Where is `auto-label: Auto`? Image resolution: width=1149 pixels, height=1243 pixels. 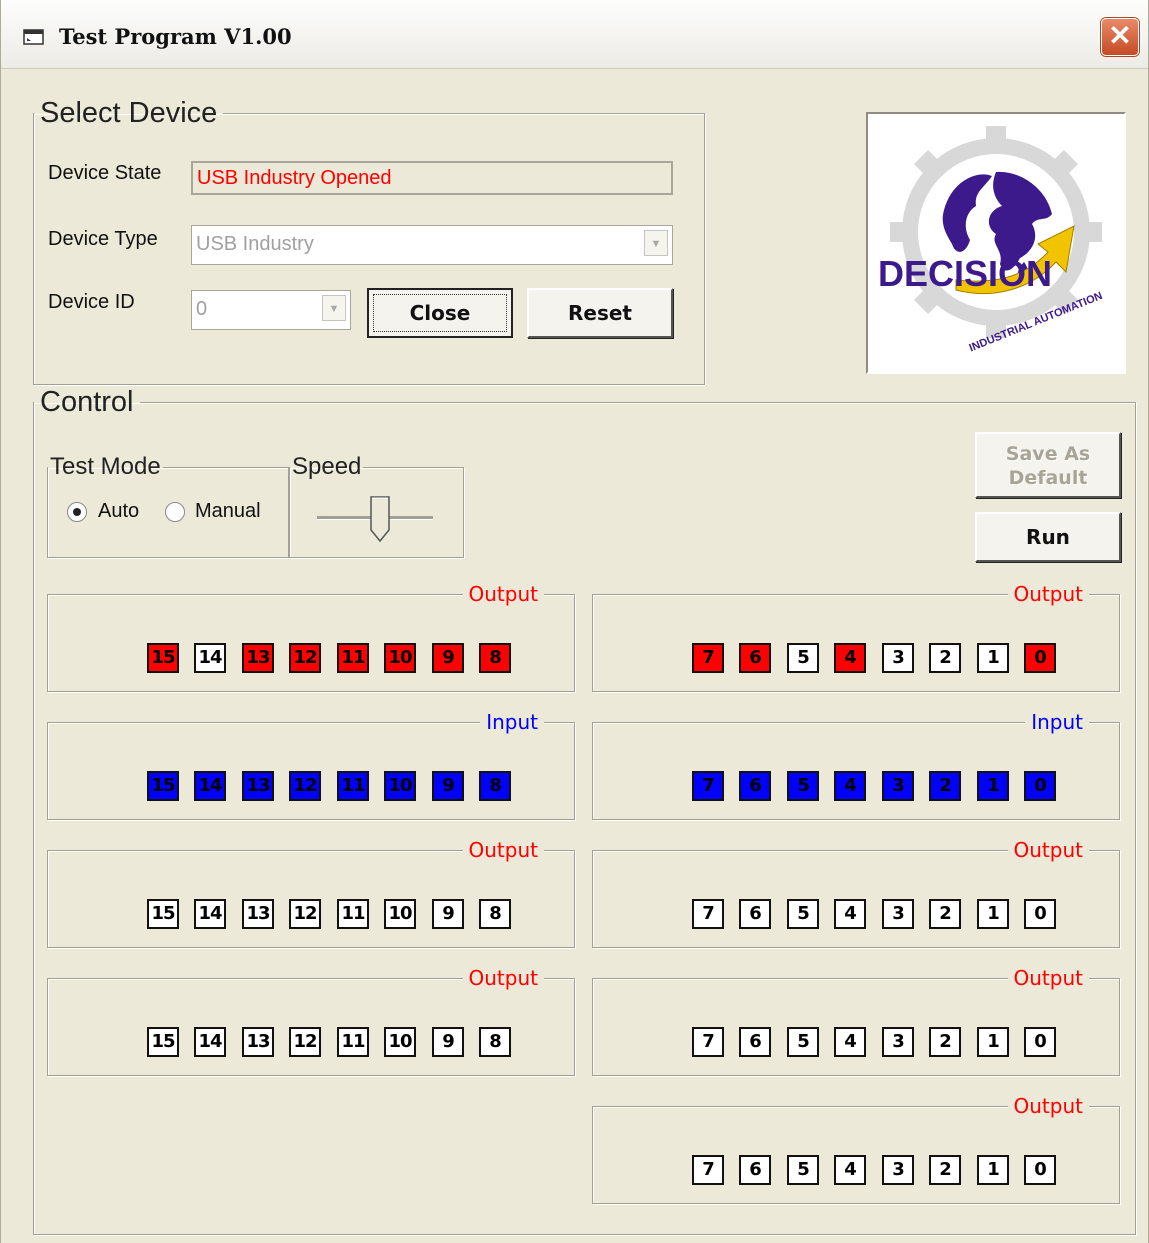
auto-label: Auto is located at coordinates (118, 511).